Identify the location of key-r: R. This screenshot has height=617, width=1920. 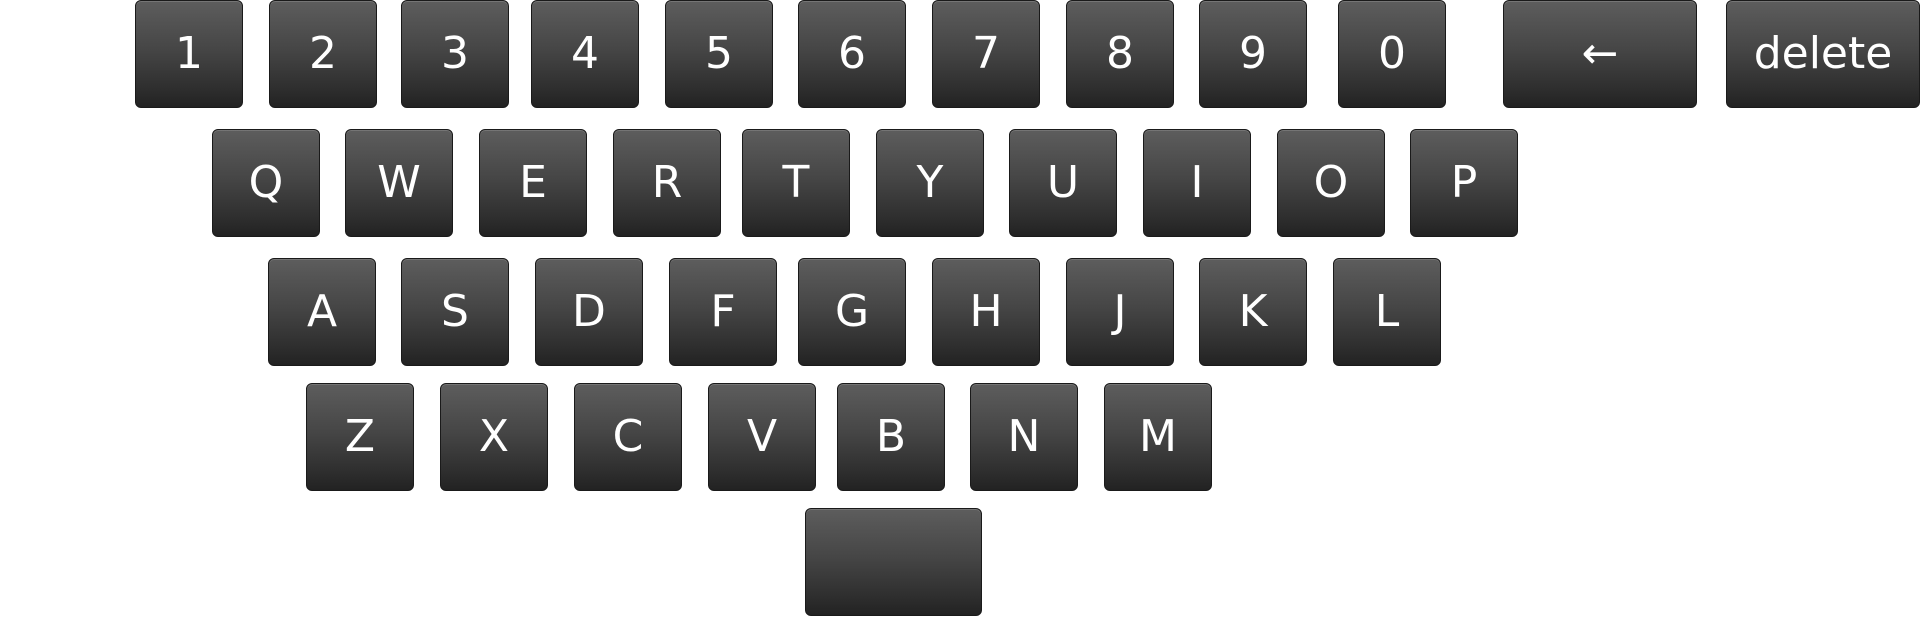
(667, 183).